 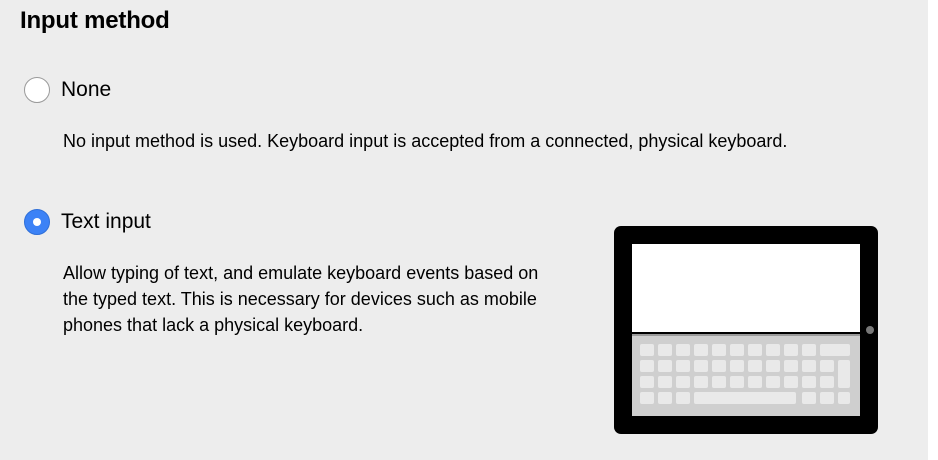 I want to click on radio-text-input, so click(x=37, y=222).